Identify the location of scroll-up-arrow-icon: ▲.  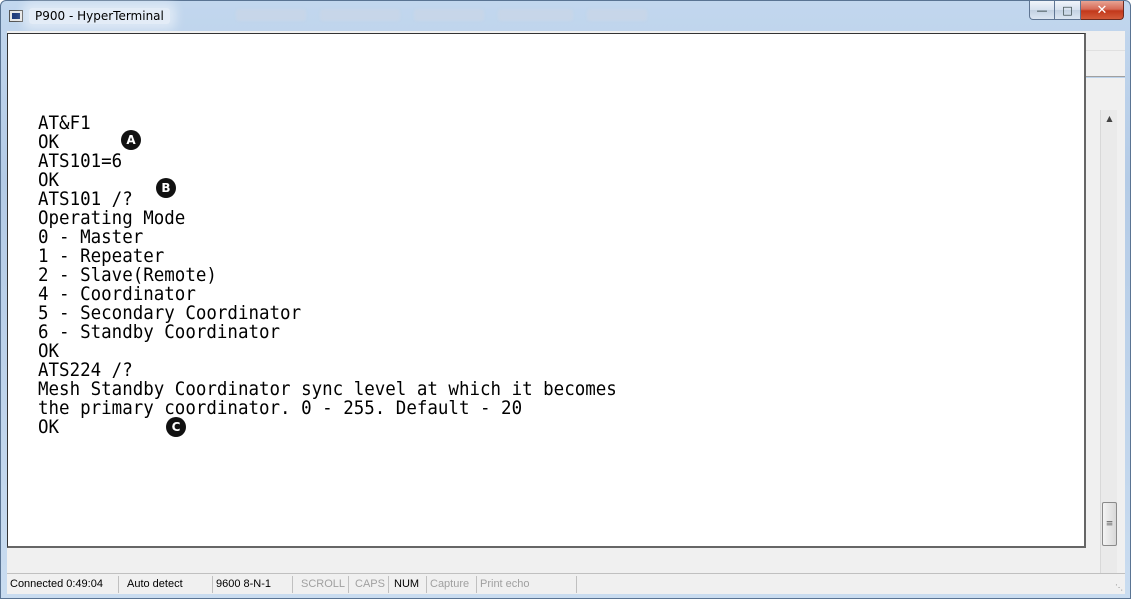
(1109, 118).